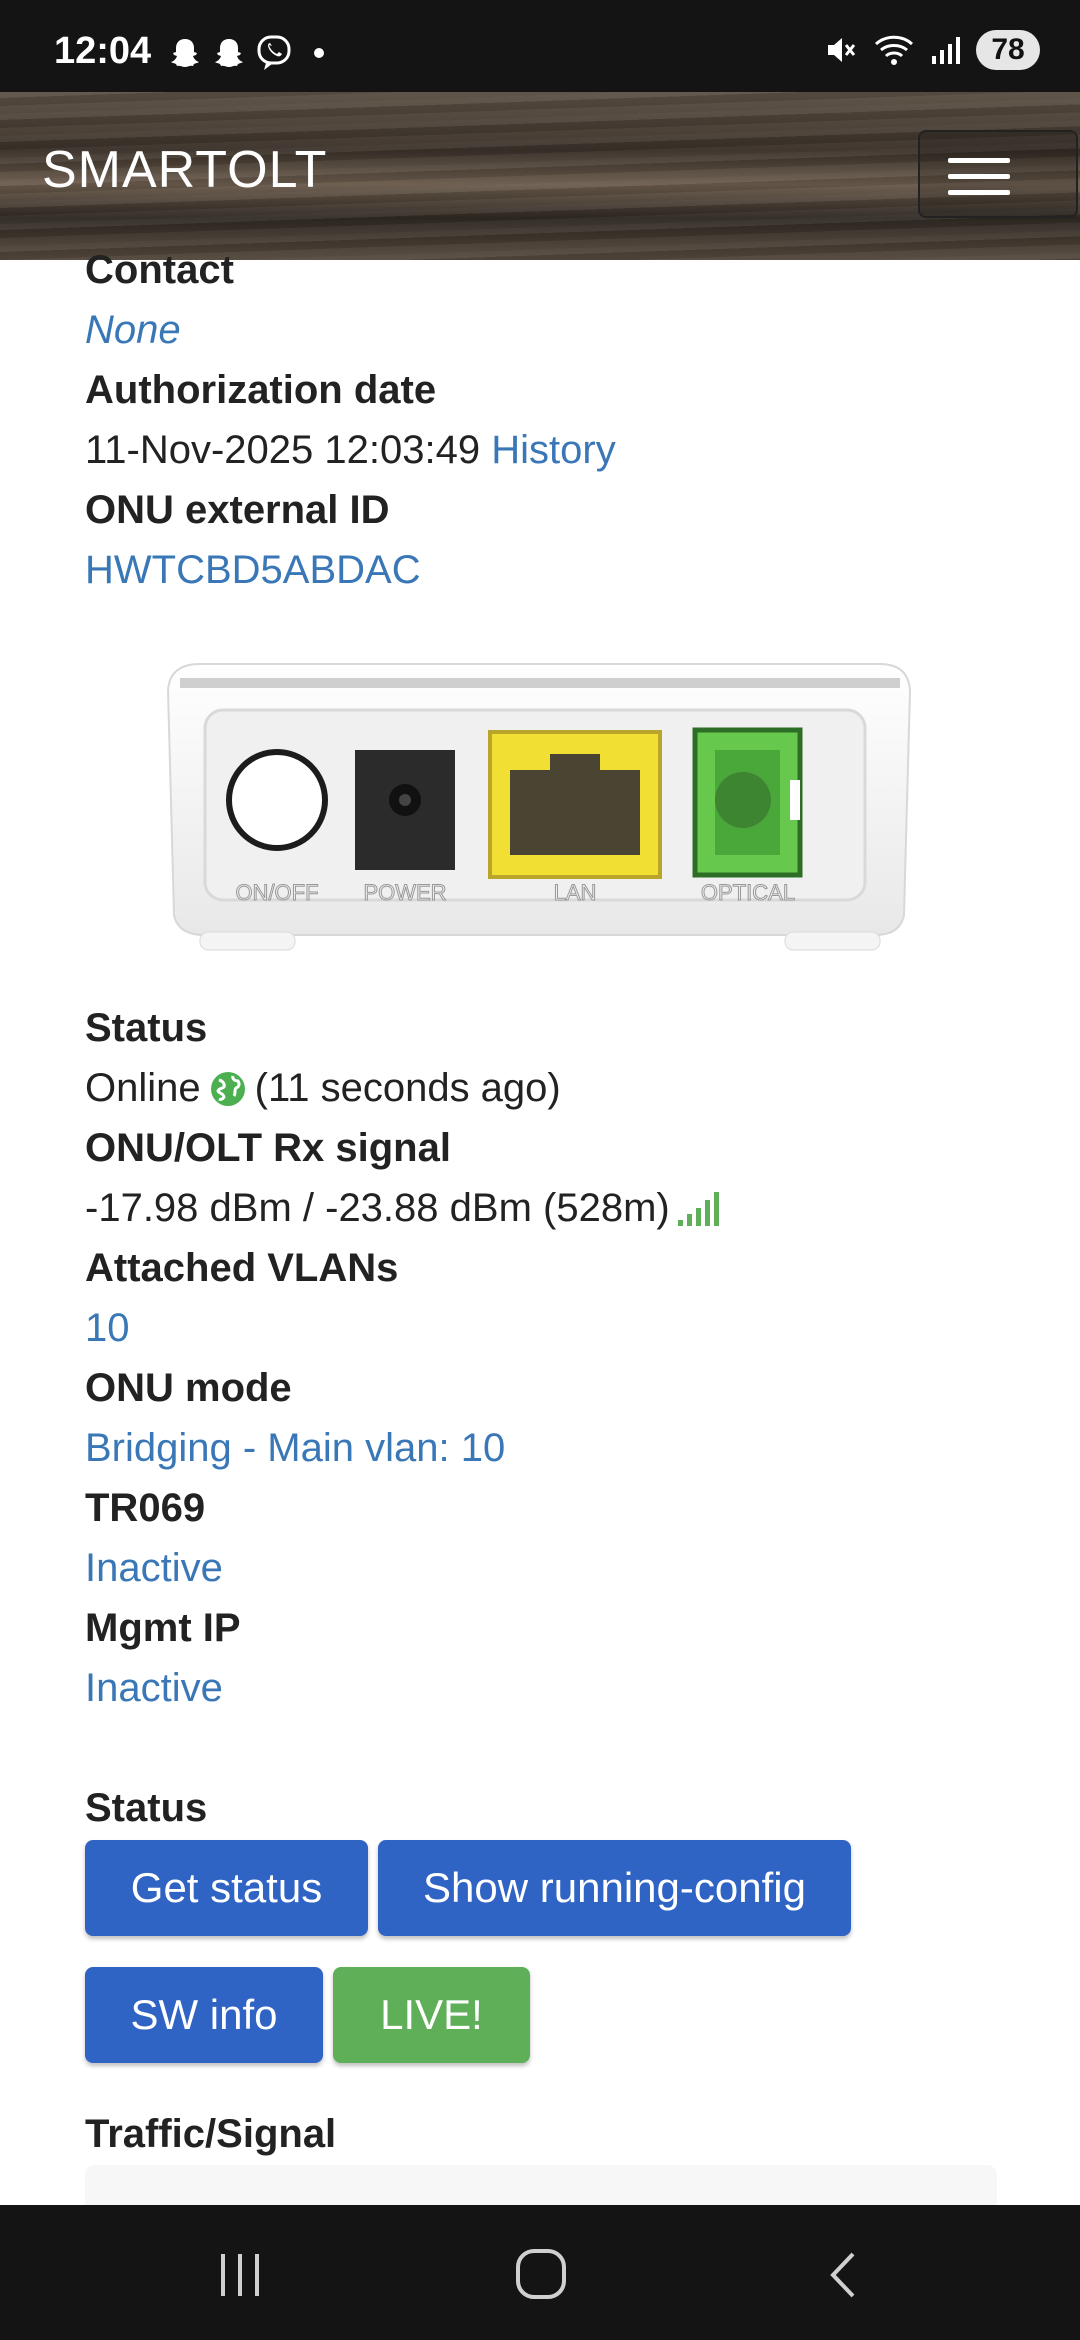 The height and width of the screenshot is (2340, 1080). What do you see at coordinates (146, 1808) in the screenshot?
I see `actions-section-label: Status` at bounding box center [146, 1808].